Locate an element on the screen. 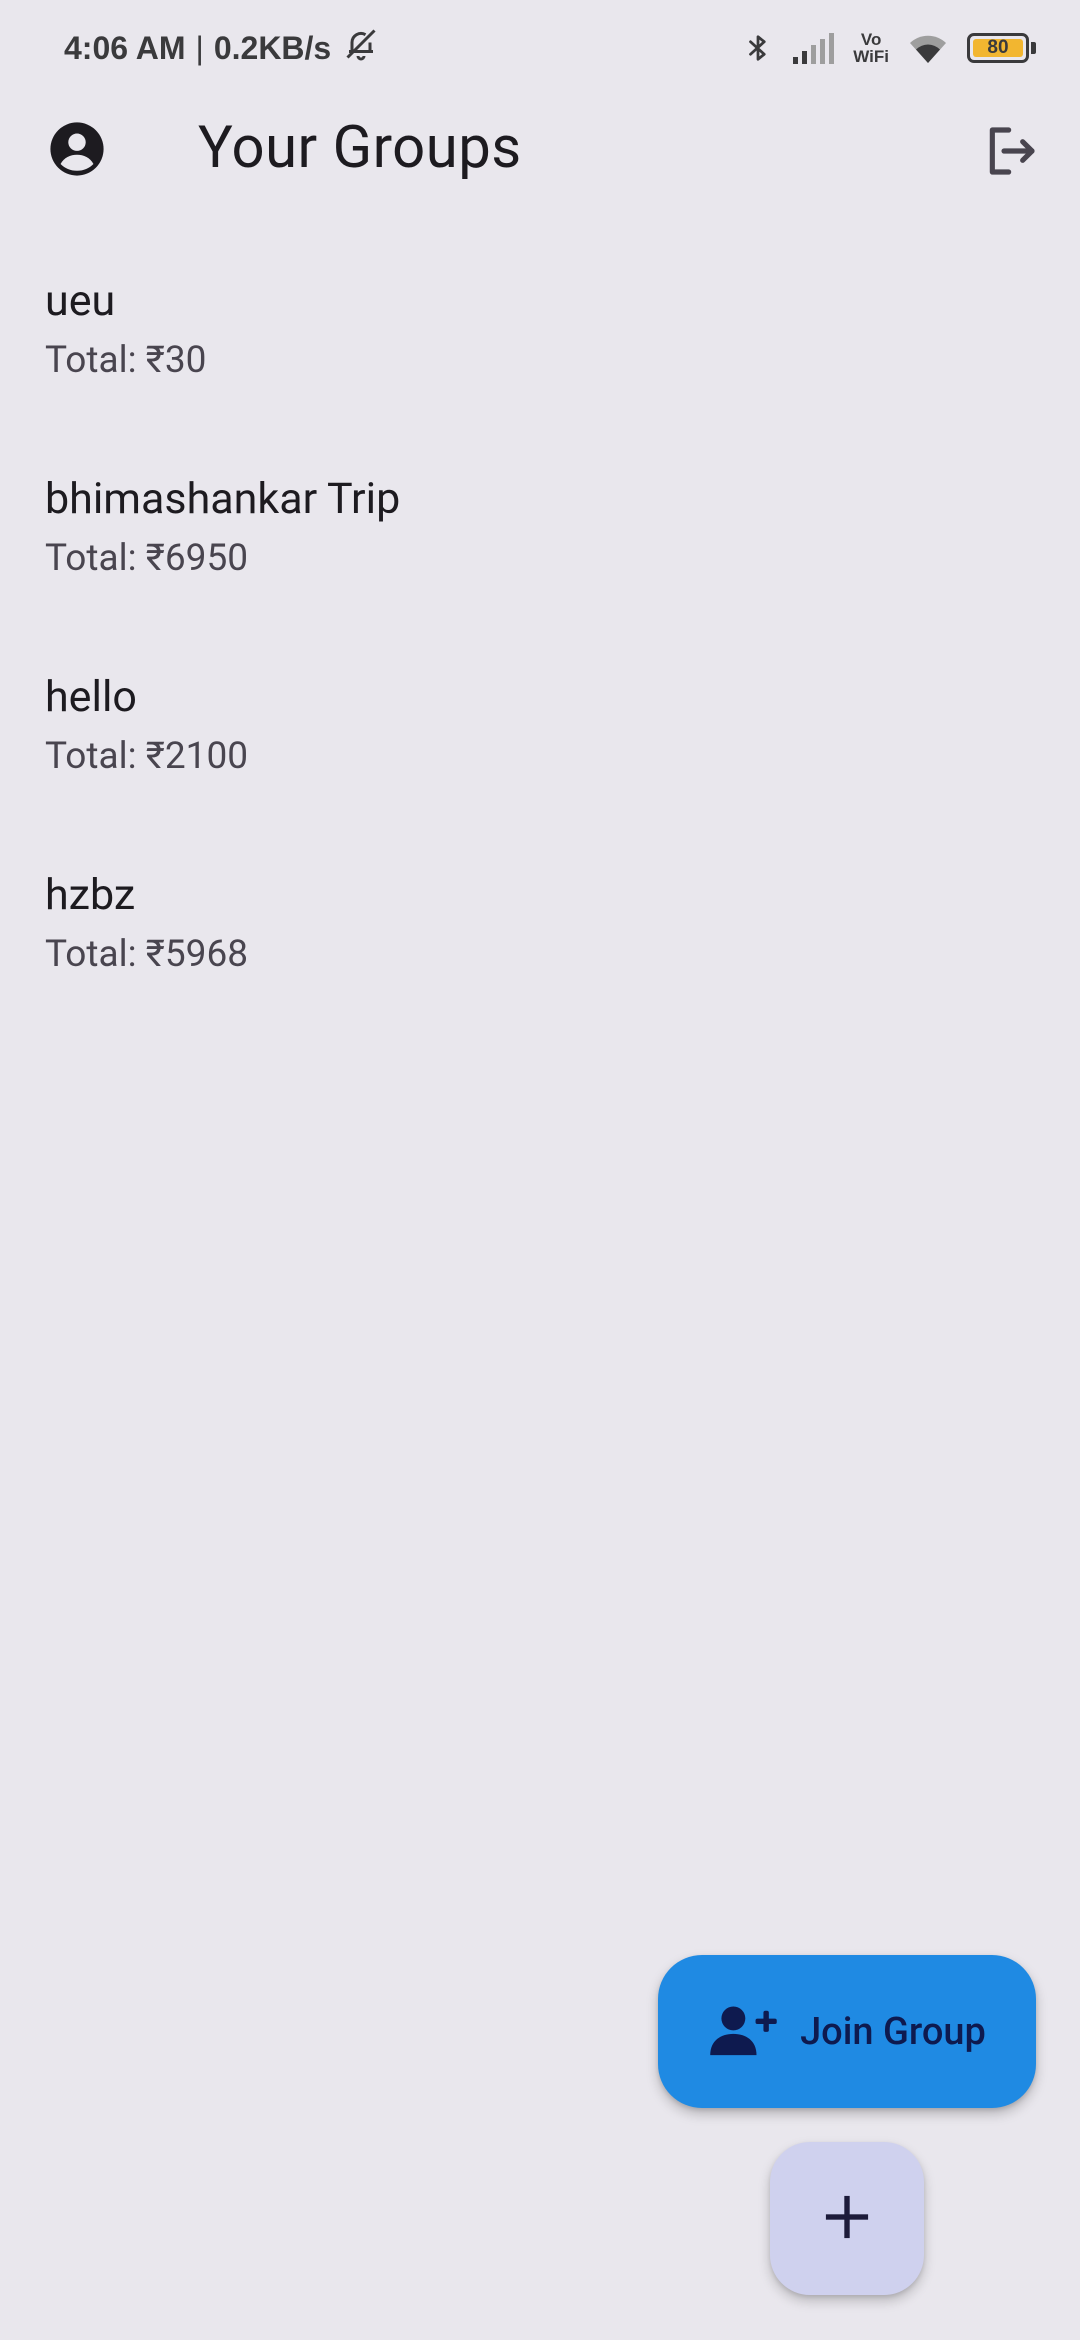  create-group-button is located at coordinates (847, 2218).